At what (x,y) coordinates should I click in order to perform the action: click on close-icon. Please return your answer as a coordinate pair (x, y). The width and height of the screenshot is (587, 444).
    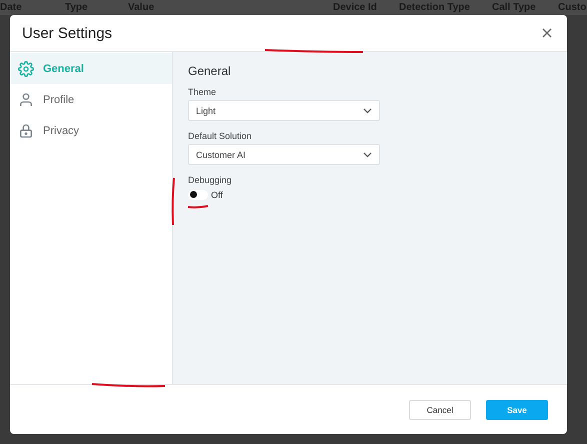
    Looking at the image, I should click on (547, 33).